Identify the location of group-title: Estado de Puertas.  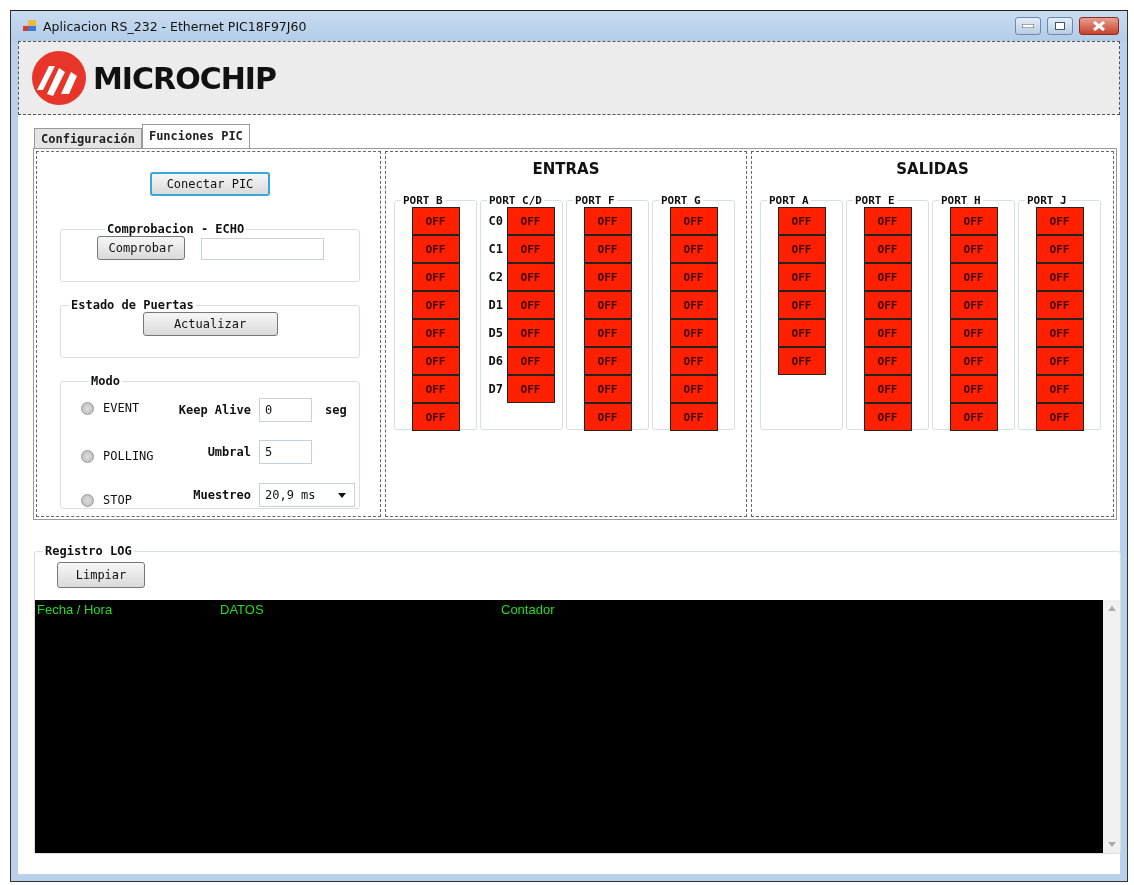
(132, 305).